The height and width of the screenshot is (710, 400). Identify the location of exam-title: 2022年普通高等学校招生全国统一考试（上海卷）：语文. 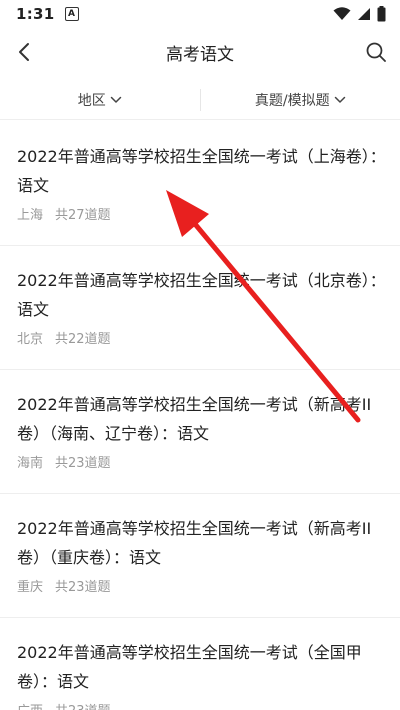
(201, 171).